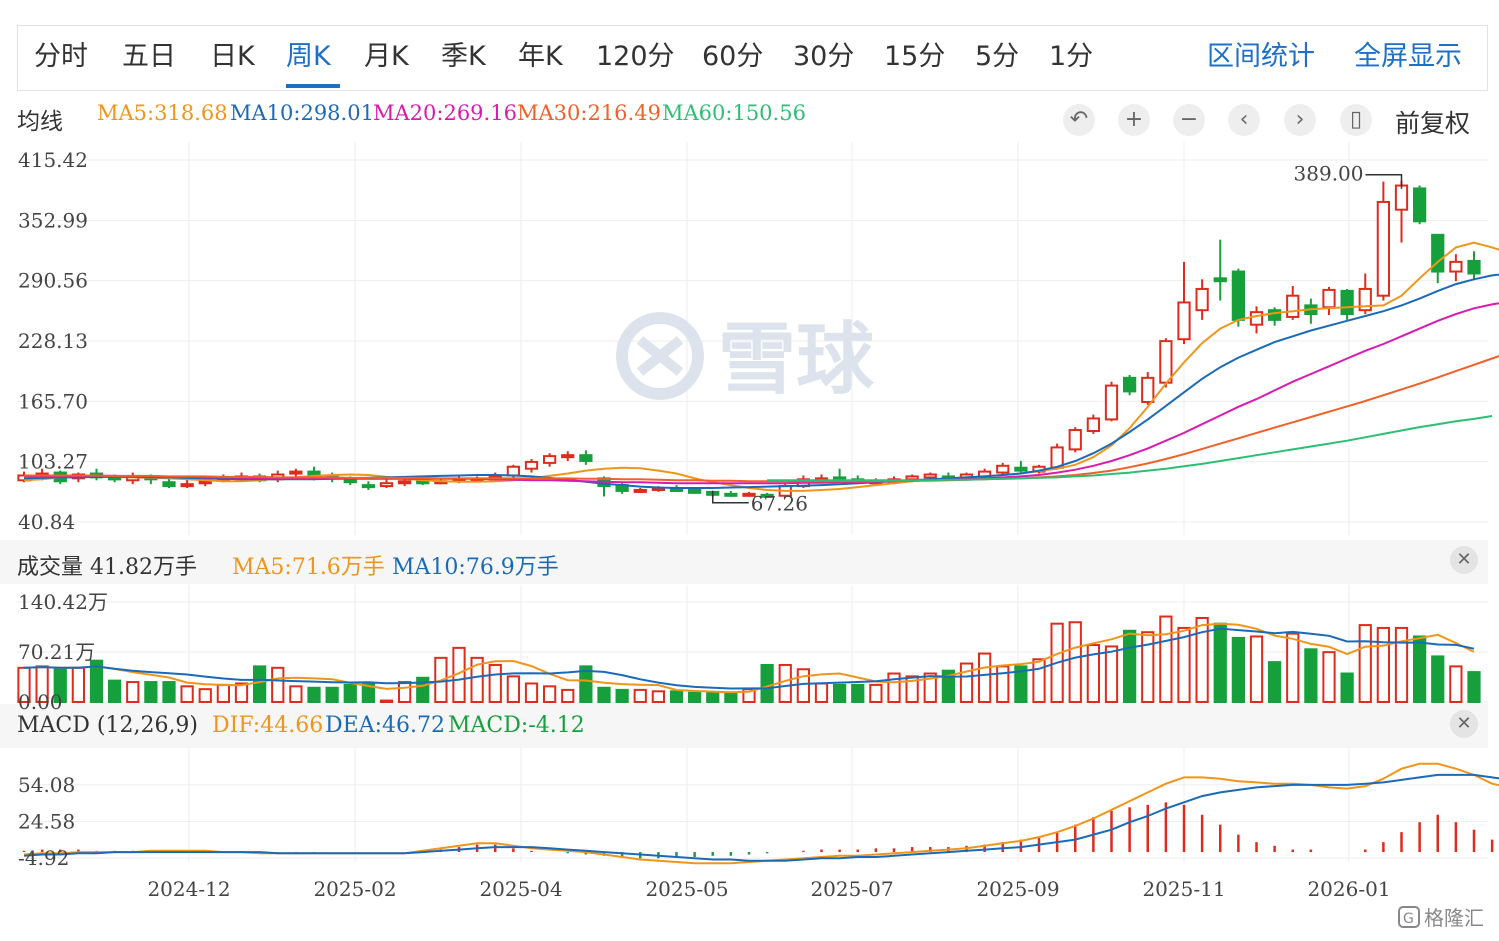 The image size is (1499, 941). I want to click on tab-8: 60分, so click(732, 57).